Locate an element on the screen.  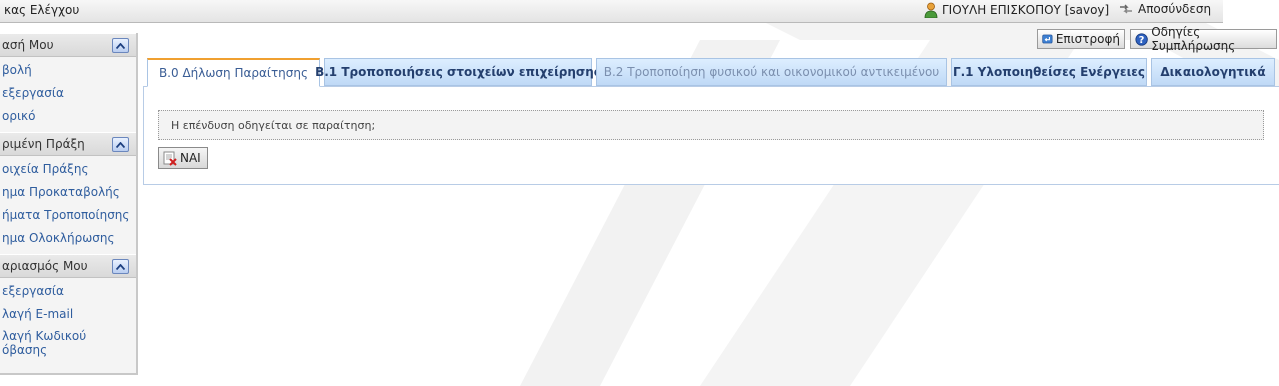
logout-label: Αποσύνδεση is located at coordinates (1175, 9).